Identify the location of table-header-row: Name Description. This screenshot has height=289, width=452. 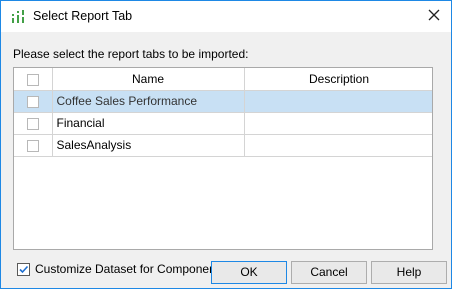
(223, 79).